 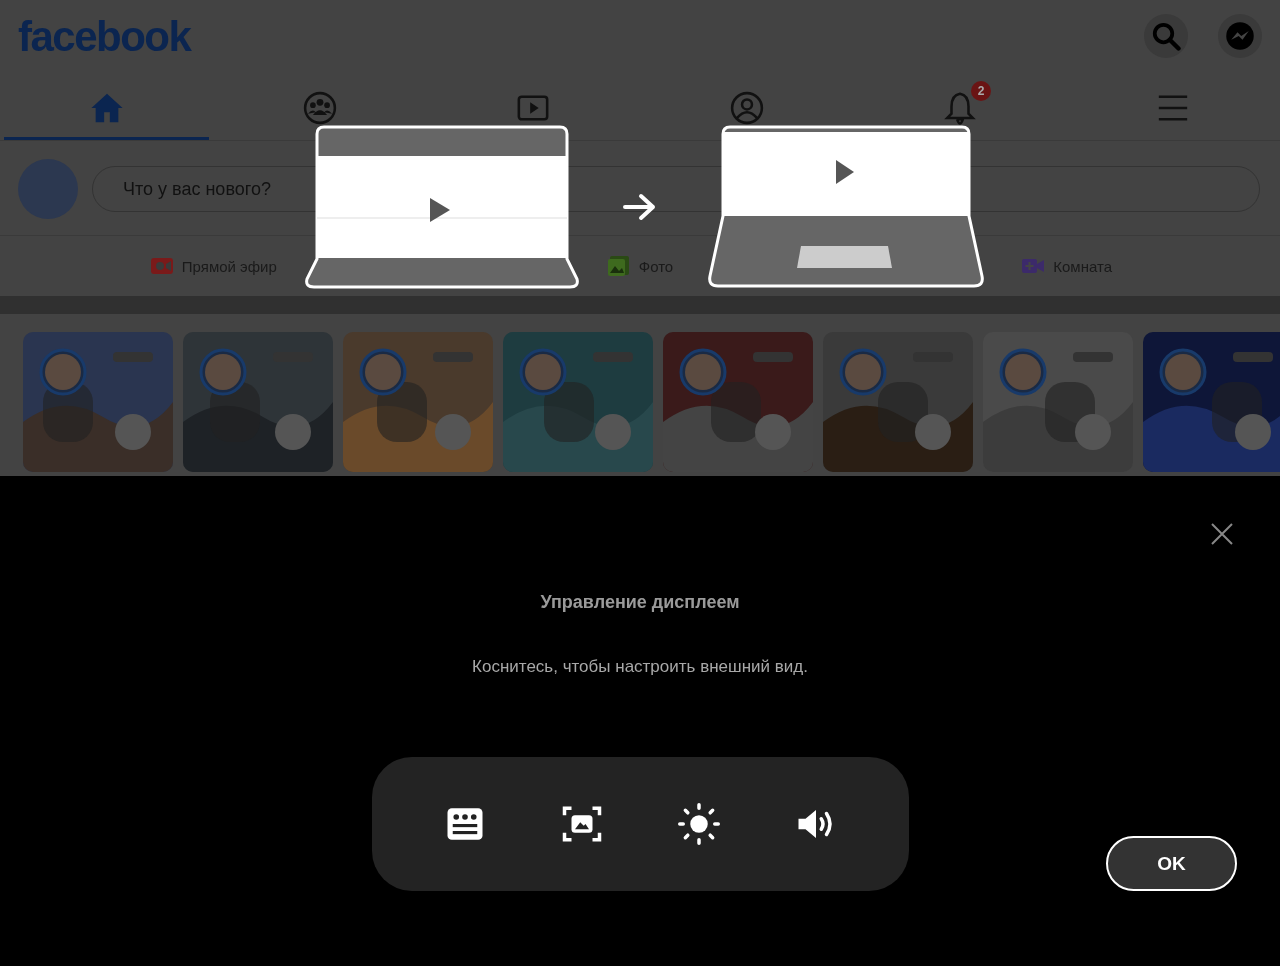 I want to click on ok-button: OK, so click(x=1171, y=863).